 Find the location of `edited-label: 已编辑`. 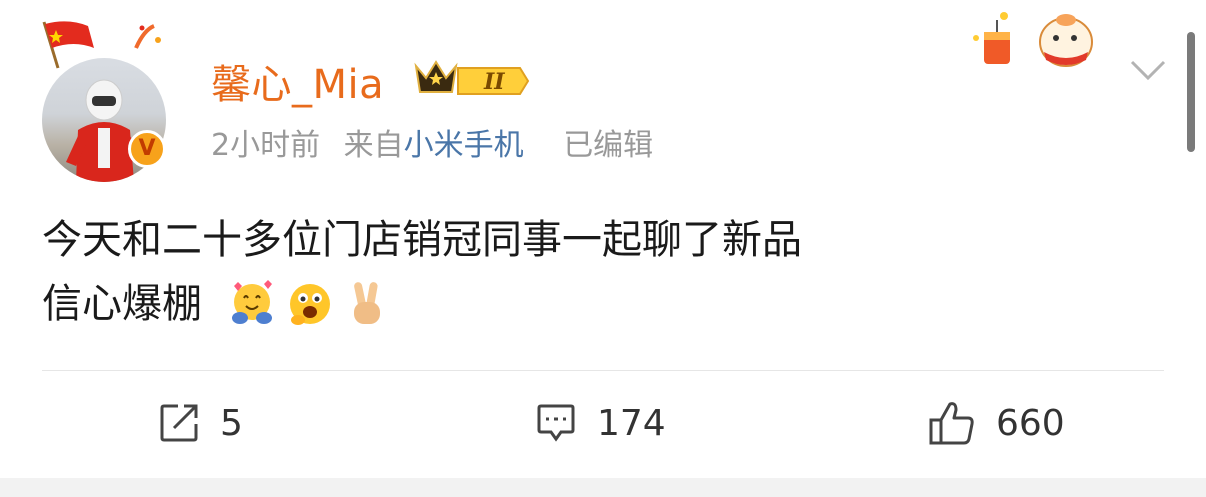

edited-label: 已编辑 is located at coordinates (608, 145).